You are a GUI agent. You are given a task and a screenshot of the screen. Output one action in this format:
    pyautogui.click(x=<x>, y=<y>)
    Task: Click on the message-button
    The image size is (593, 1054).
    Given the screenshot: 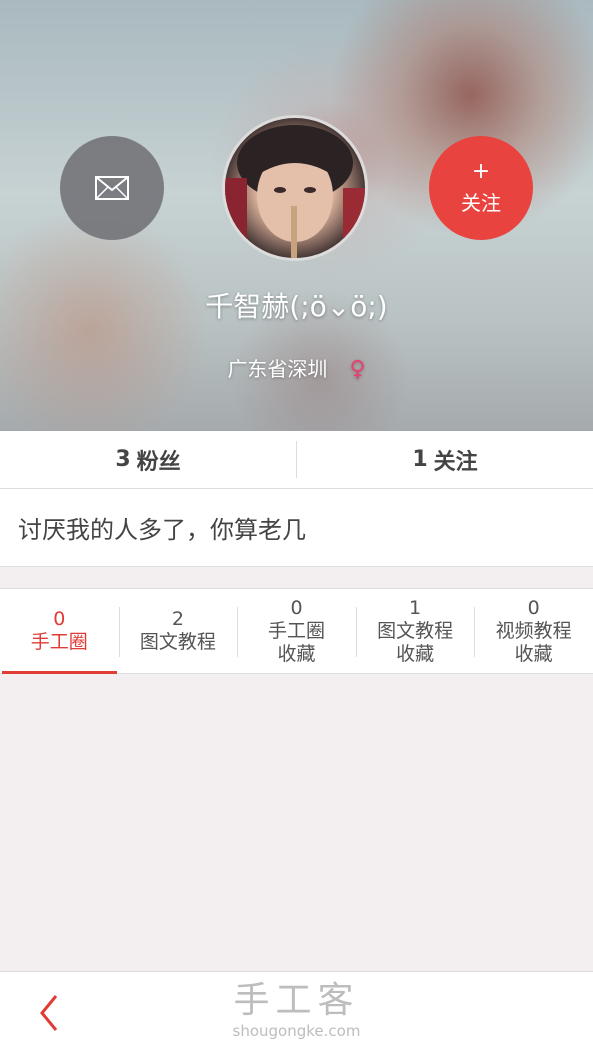 What is the action you would take?
    pyautogui.click(x=112, y=188)
    